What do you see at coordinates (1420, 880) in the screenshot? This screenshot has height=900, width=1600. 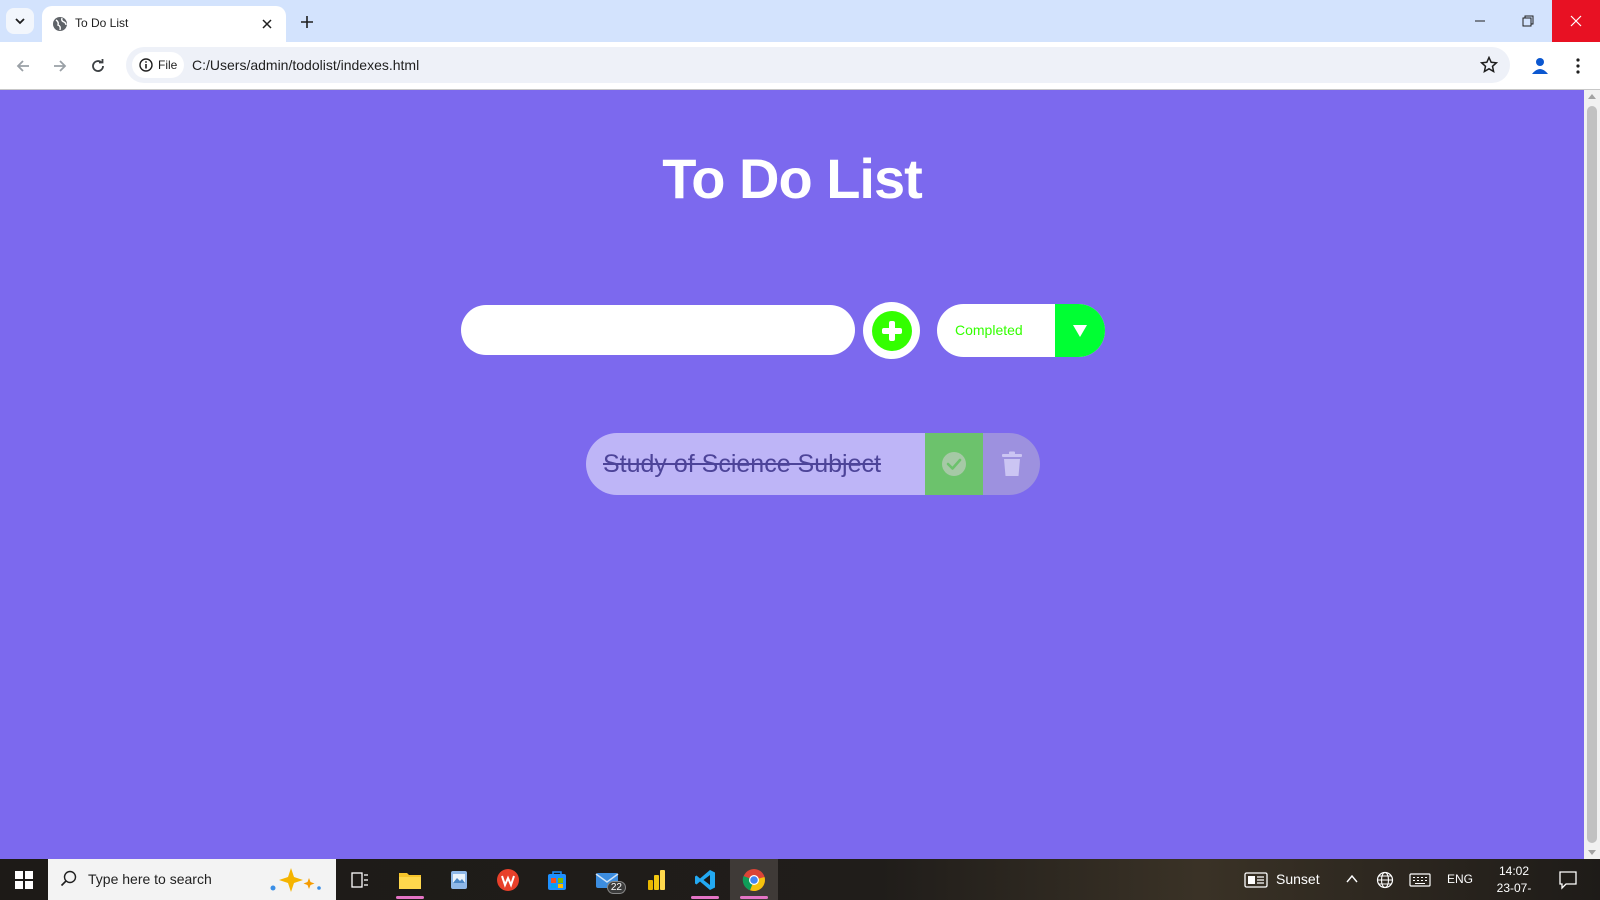 I see `keyboard-icon` at bounding box center [1420, 880].